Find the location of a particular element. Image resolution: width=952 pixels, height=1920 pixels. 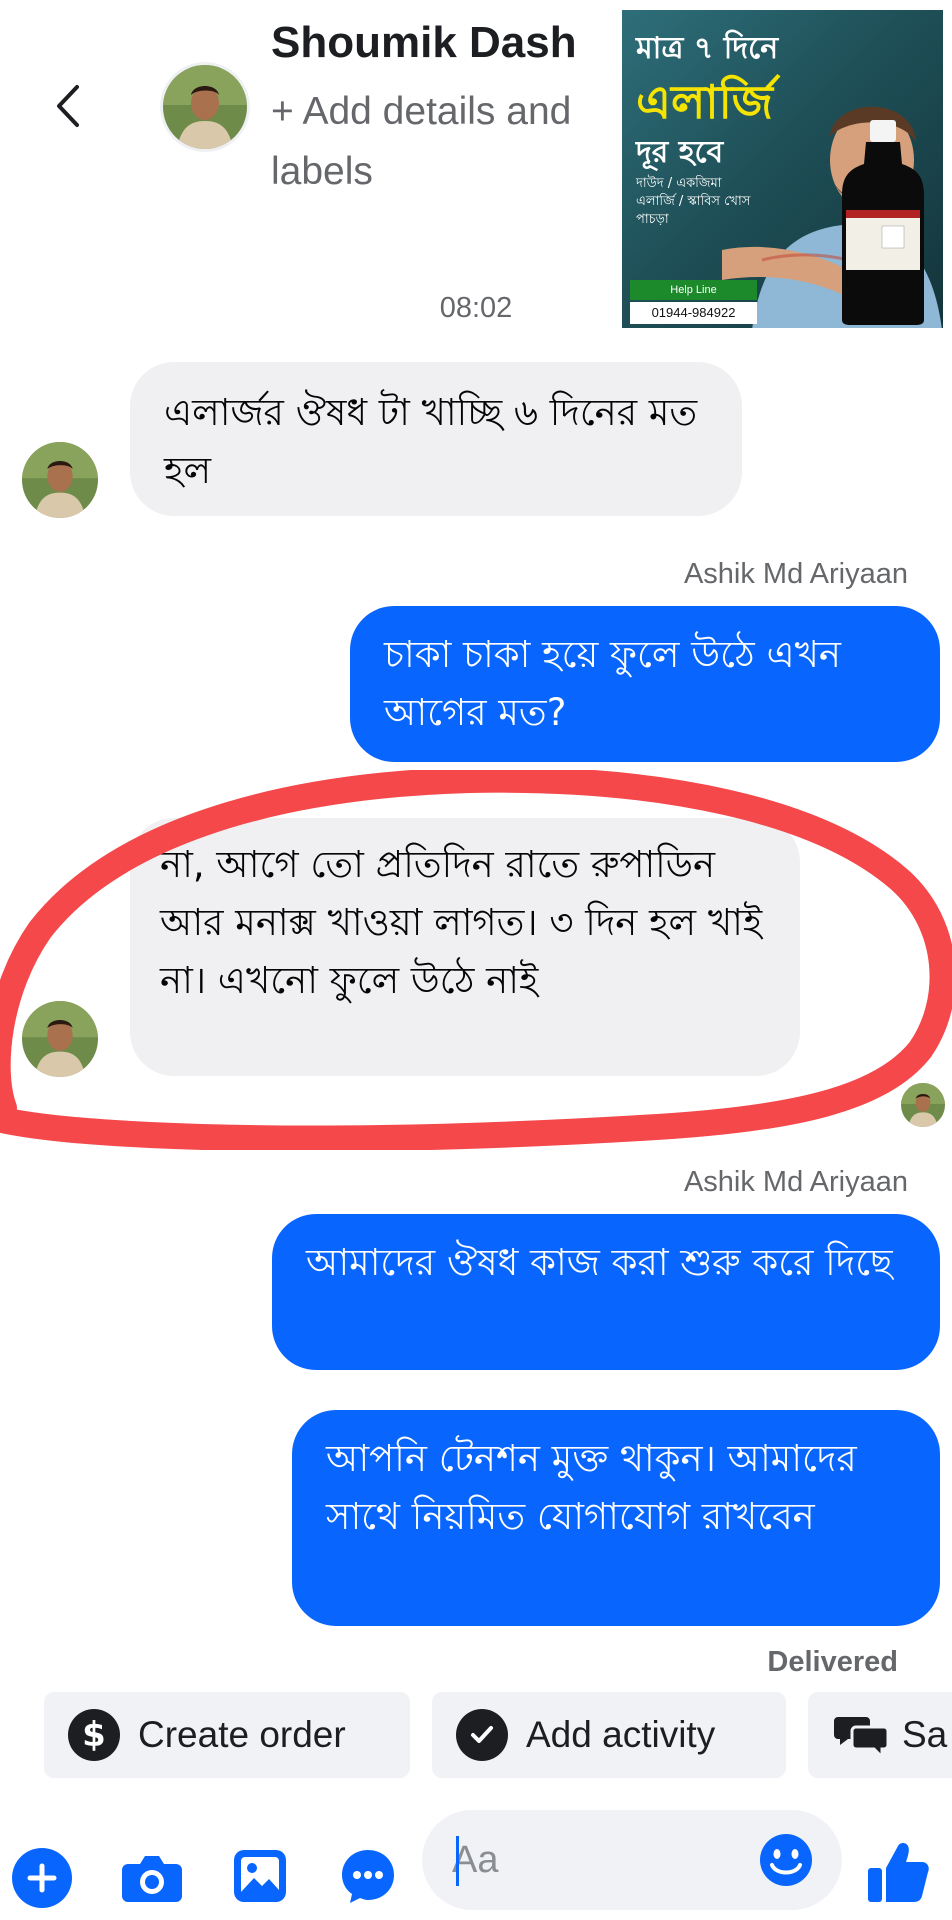

plus-icon is located at coordinates (42, 1878).